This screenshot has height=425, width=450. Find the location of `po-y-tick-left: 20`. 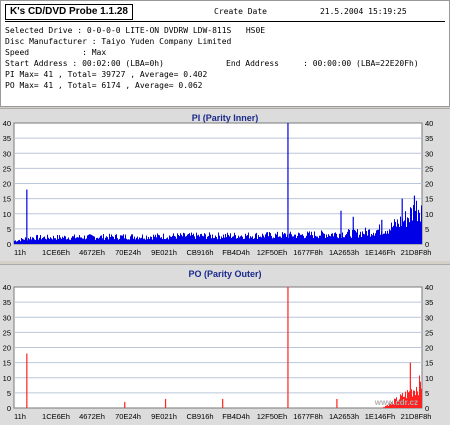

po-y-tick-left: 20 is located at coordinates (7, 348).